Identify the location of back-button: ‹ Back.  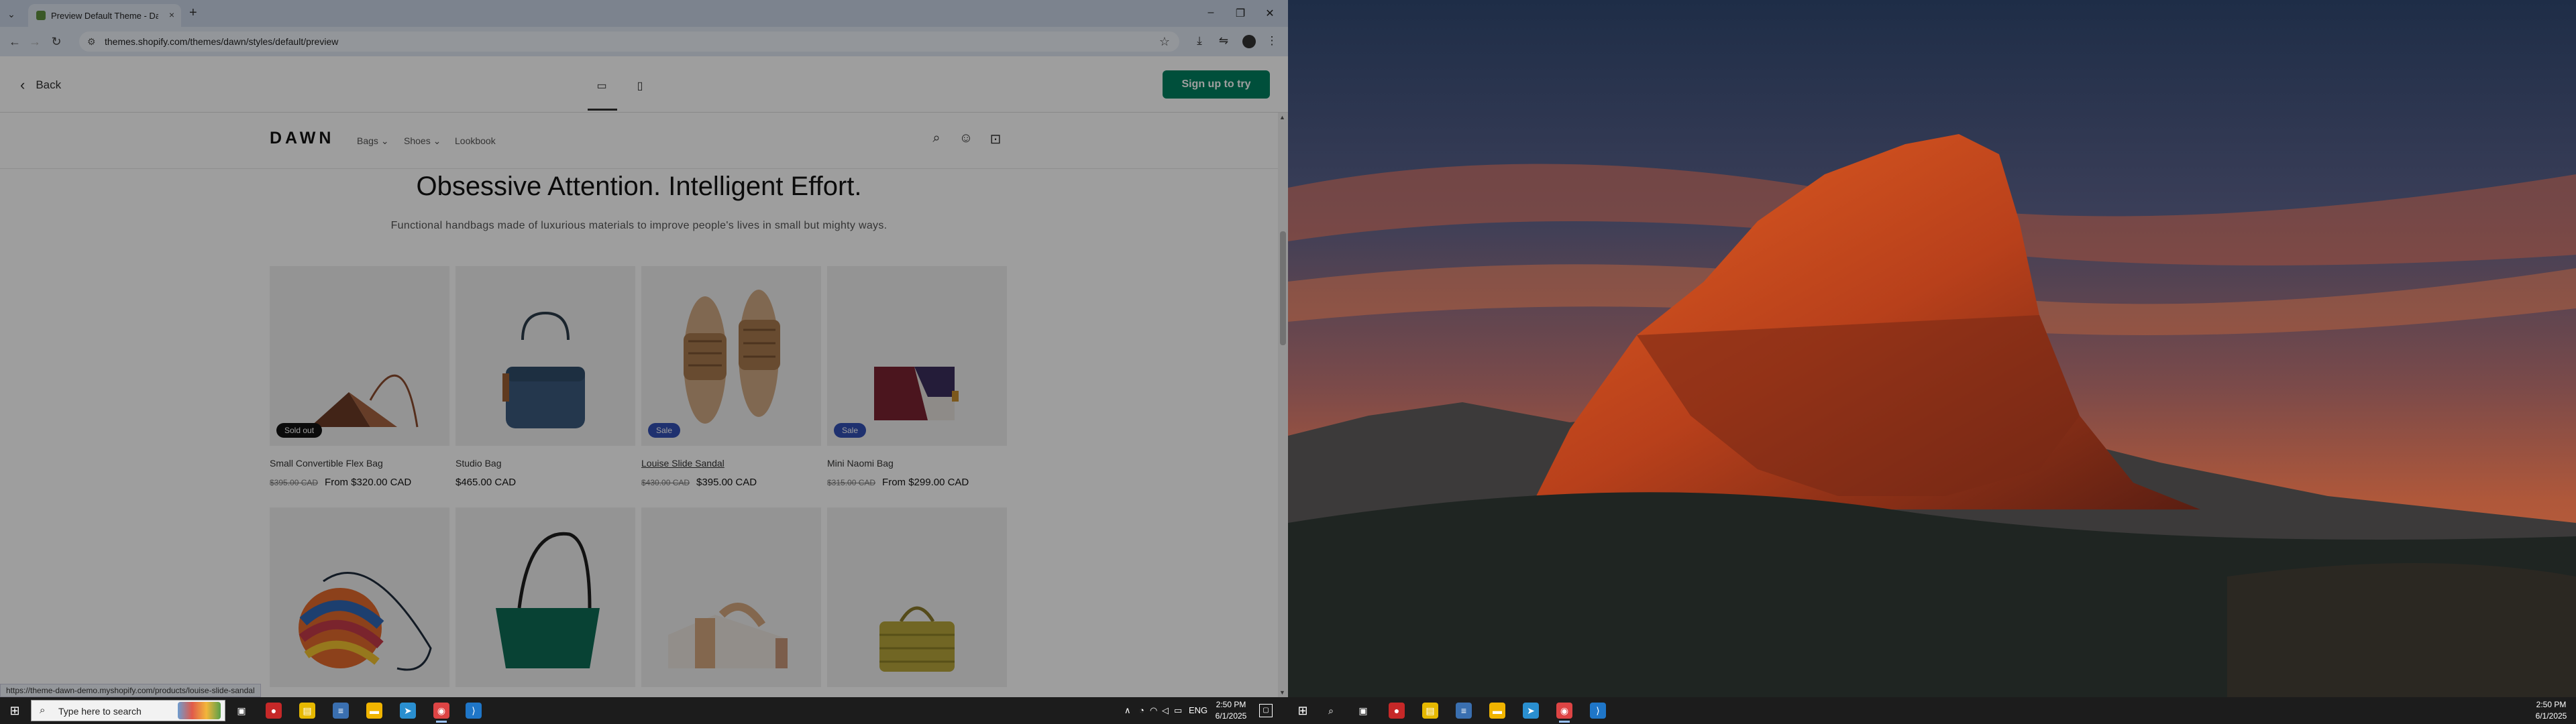
(40, 85).